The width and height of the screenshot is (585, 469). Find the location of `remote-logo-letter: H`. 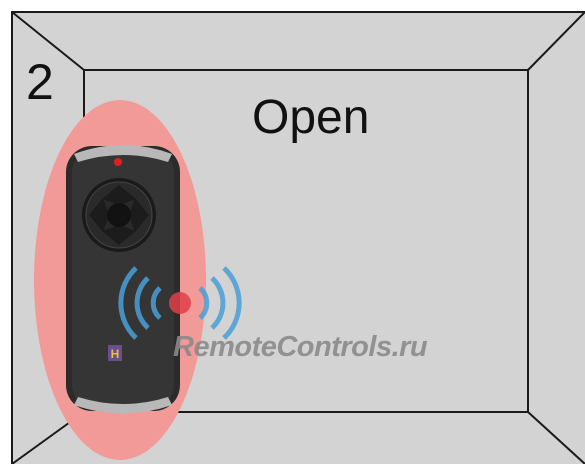

remote-logo-letter: H is located at coordinates (115, 354).